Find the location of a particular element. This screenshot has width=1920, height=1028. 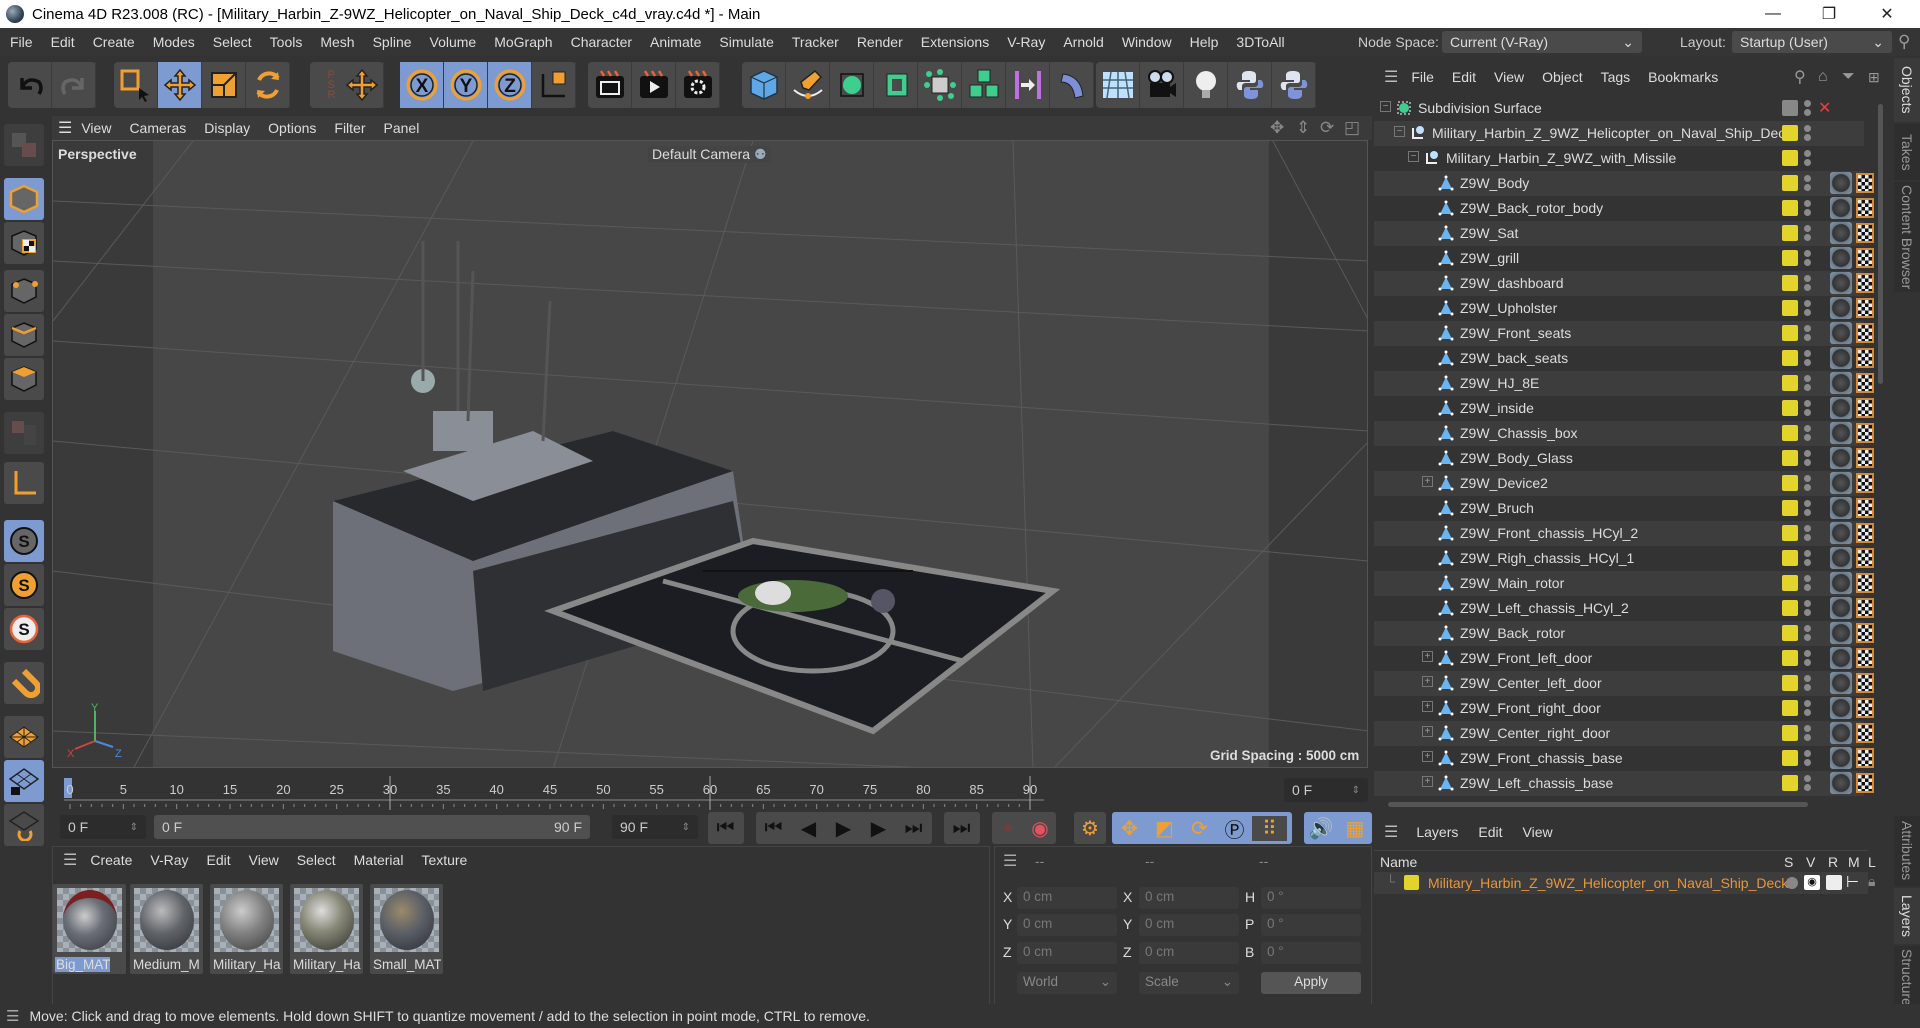

object-row: Z9W_Chassis_box is located at coordinates (1624, 433).